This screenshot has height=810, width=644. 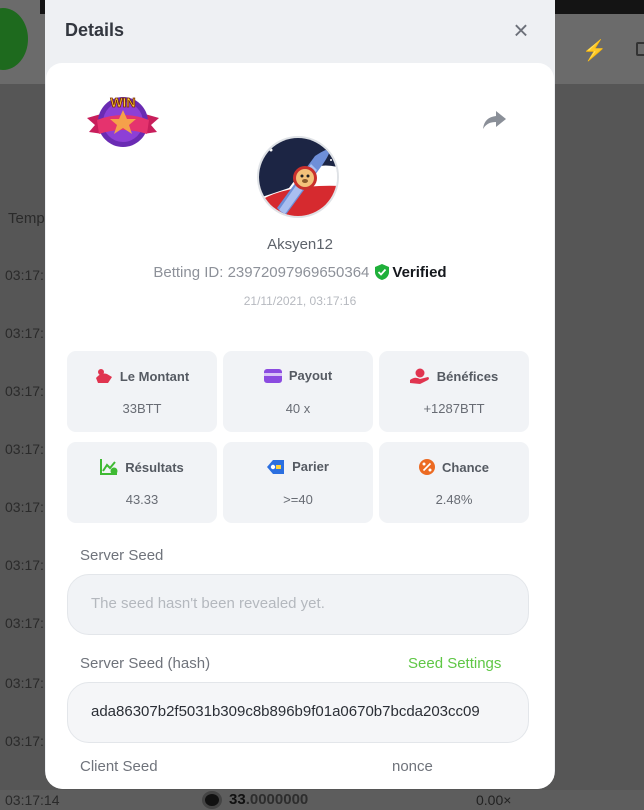 I want to click on betting-id: Betting ID: 23972097969650364, so click(x=261, y=272).